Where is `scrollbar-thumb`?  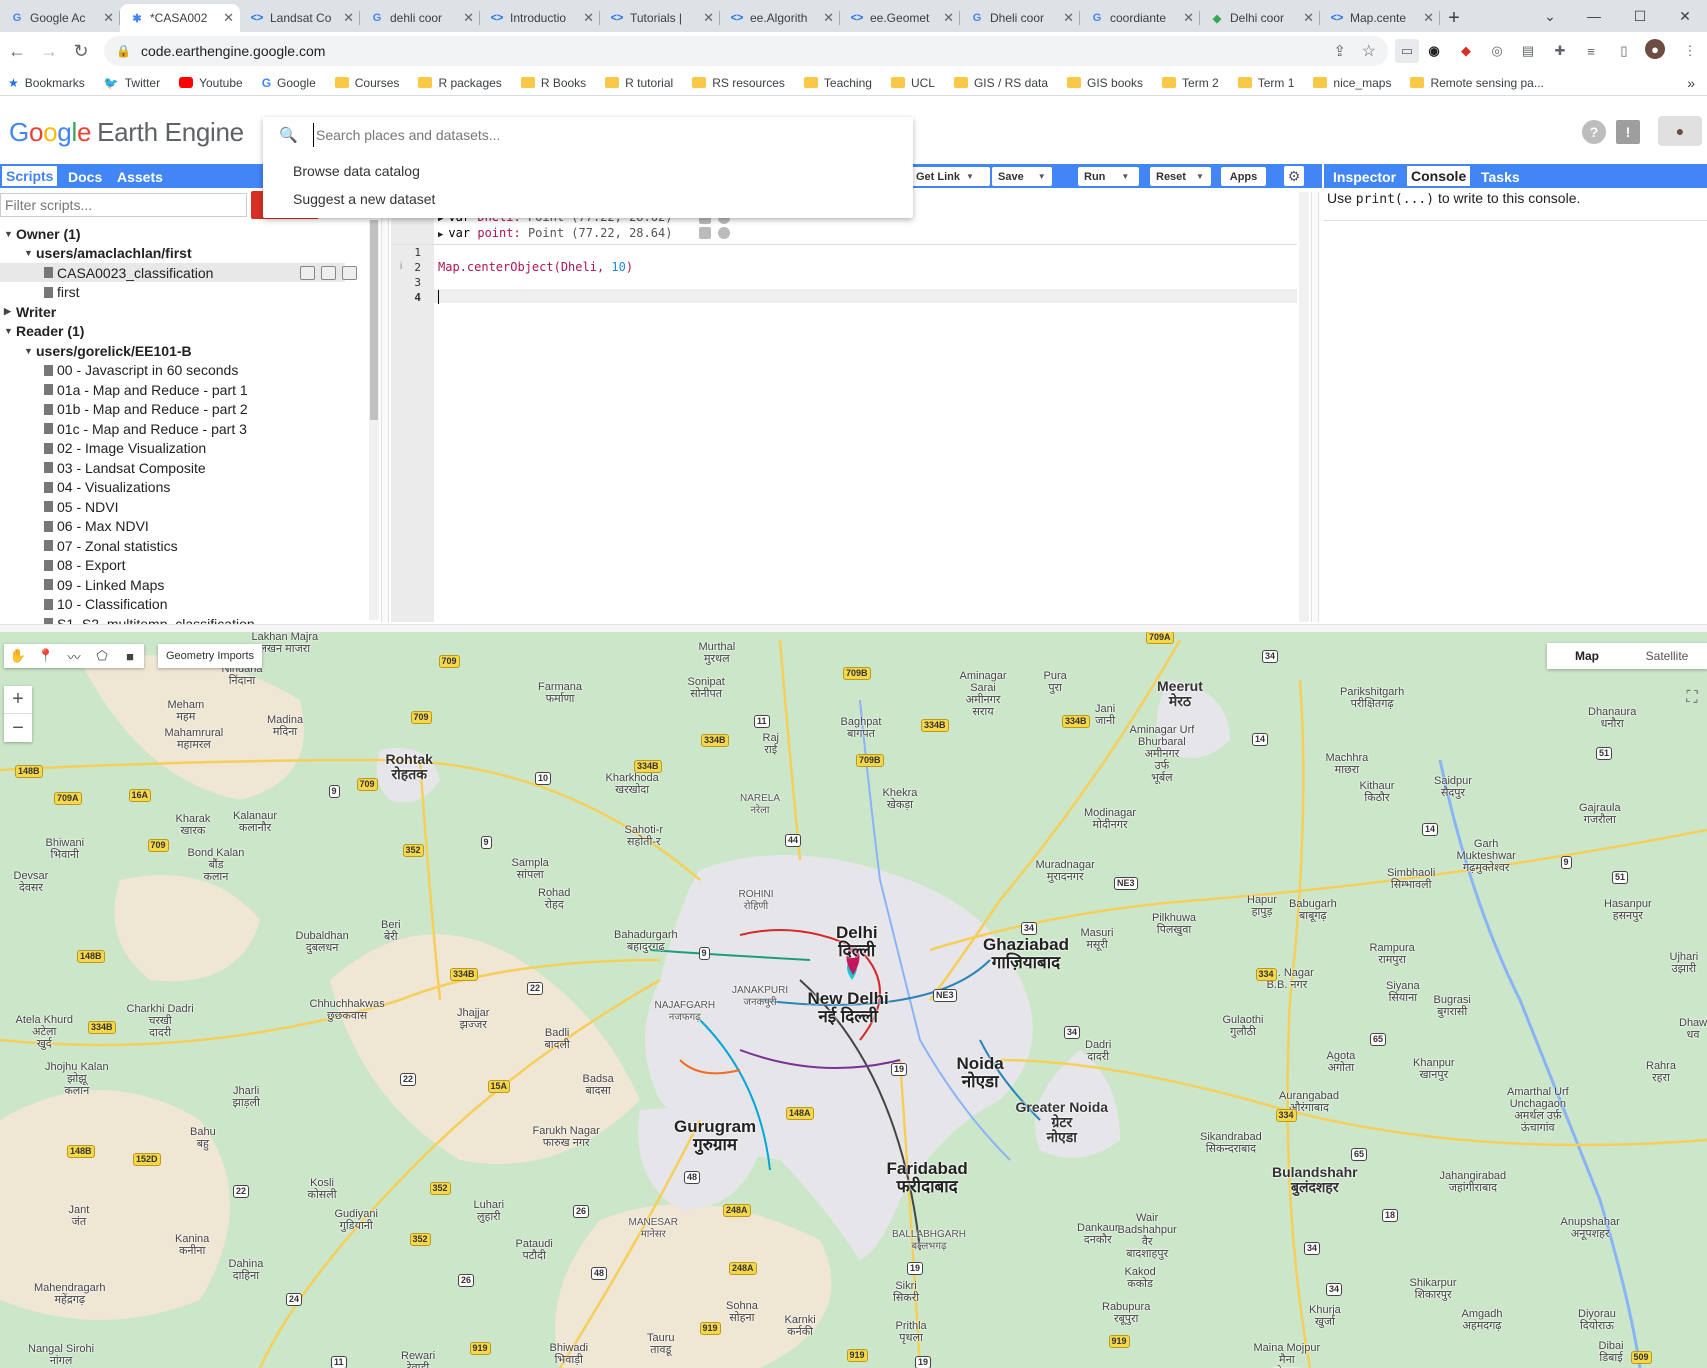 scrollbar-thumb is located at coordinates (374, 320).